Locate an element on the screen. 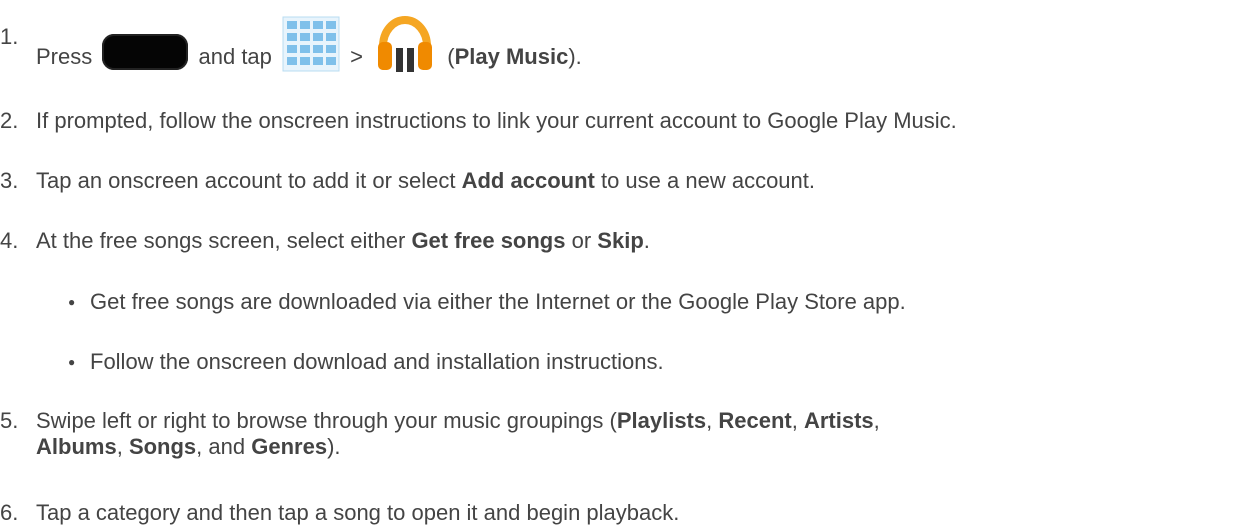 The height and width of the screenshot is (531, 1233). step-number: 6. is located at coordinates (9, 512).